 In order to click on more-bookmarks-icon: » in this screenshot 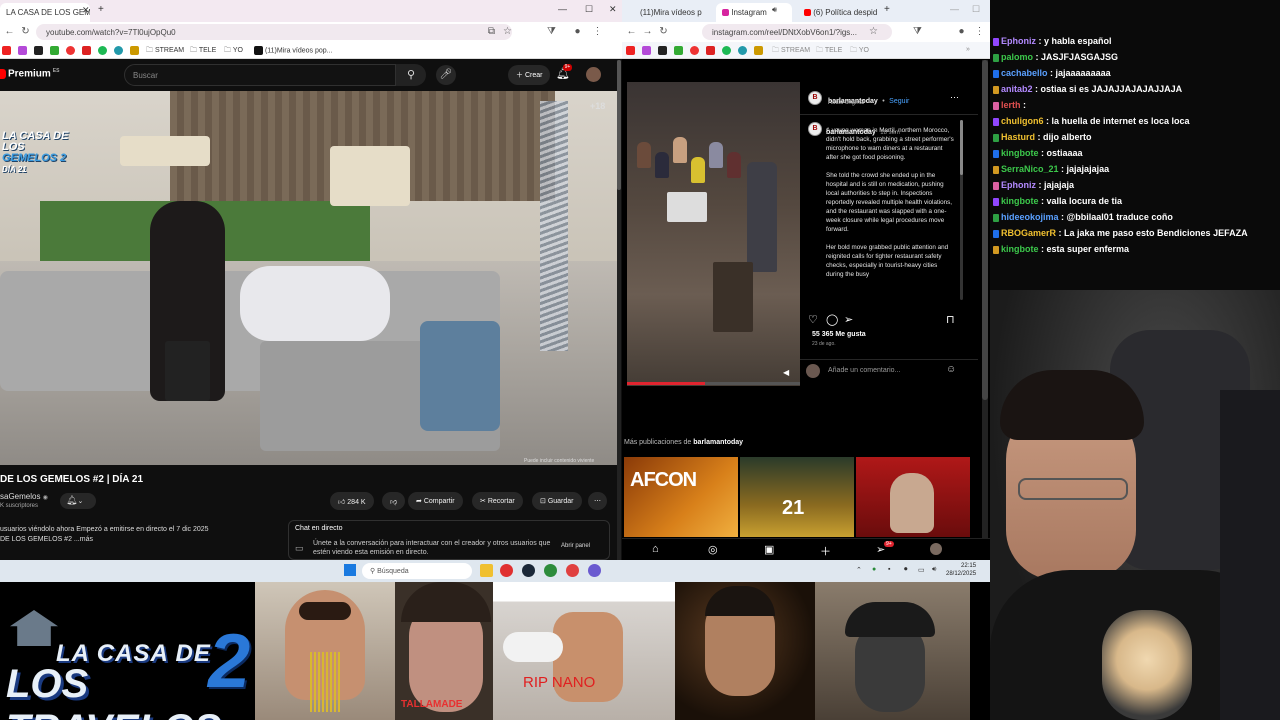, I will do `click(968, 49)`.